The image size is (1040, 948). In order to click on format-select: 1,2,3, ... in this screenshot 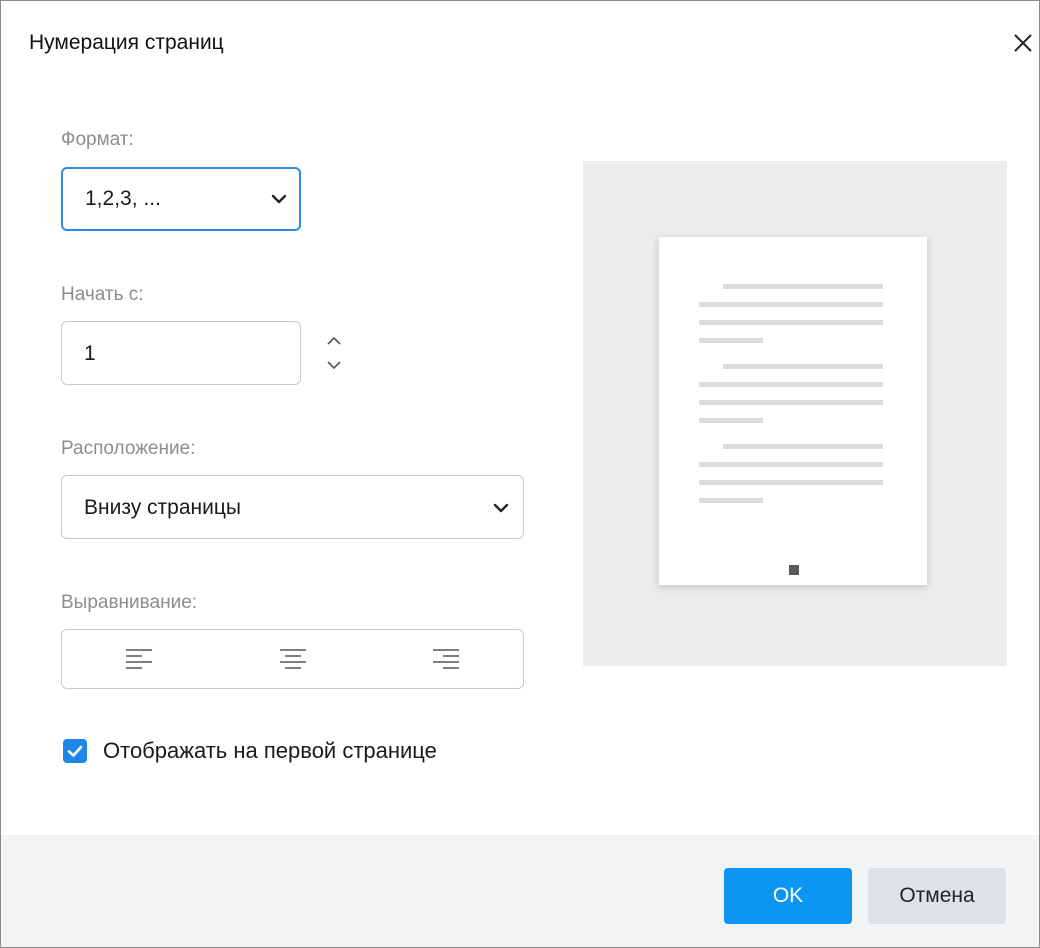, I will do `click(181, 199)`.